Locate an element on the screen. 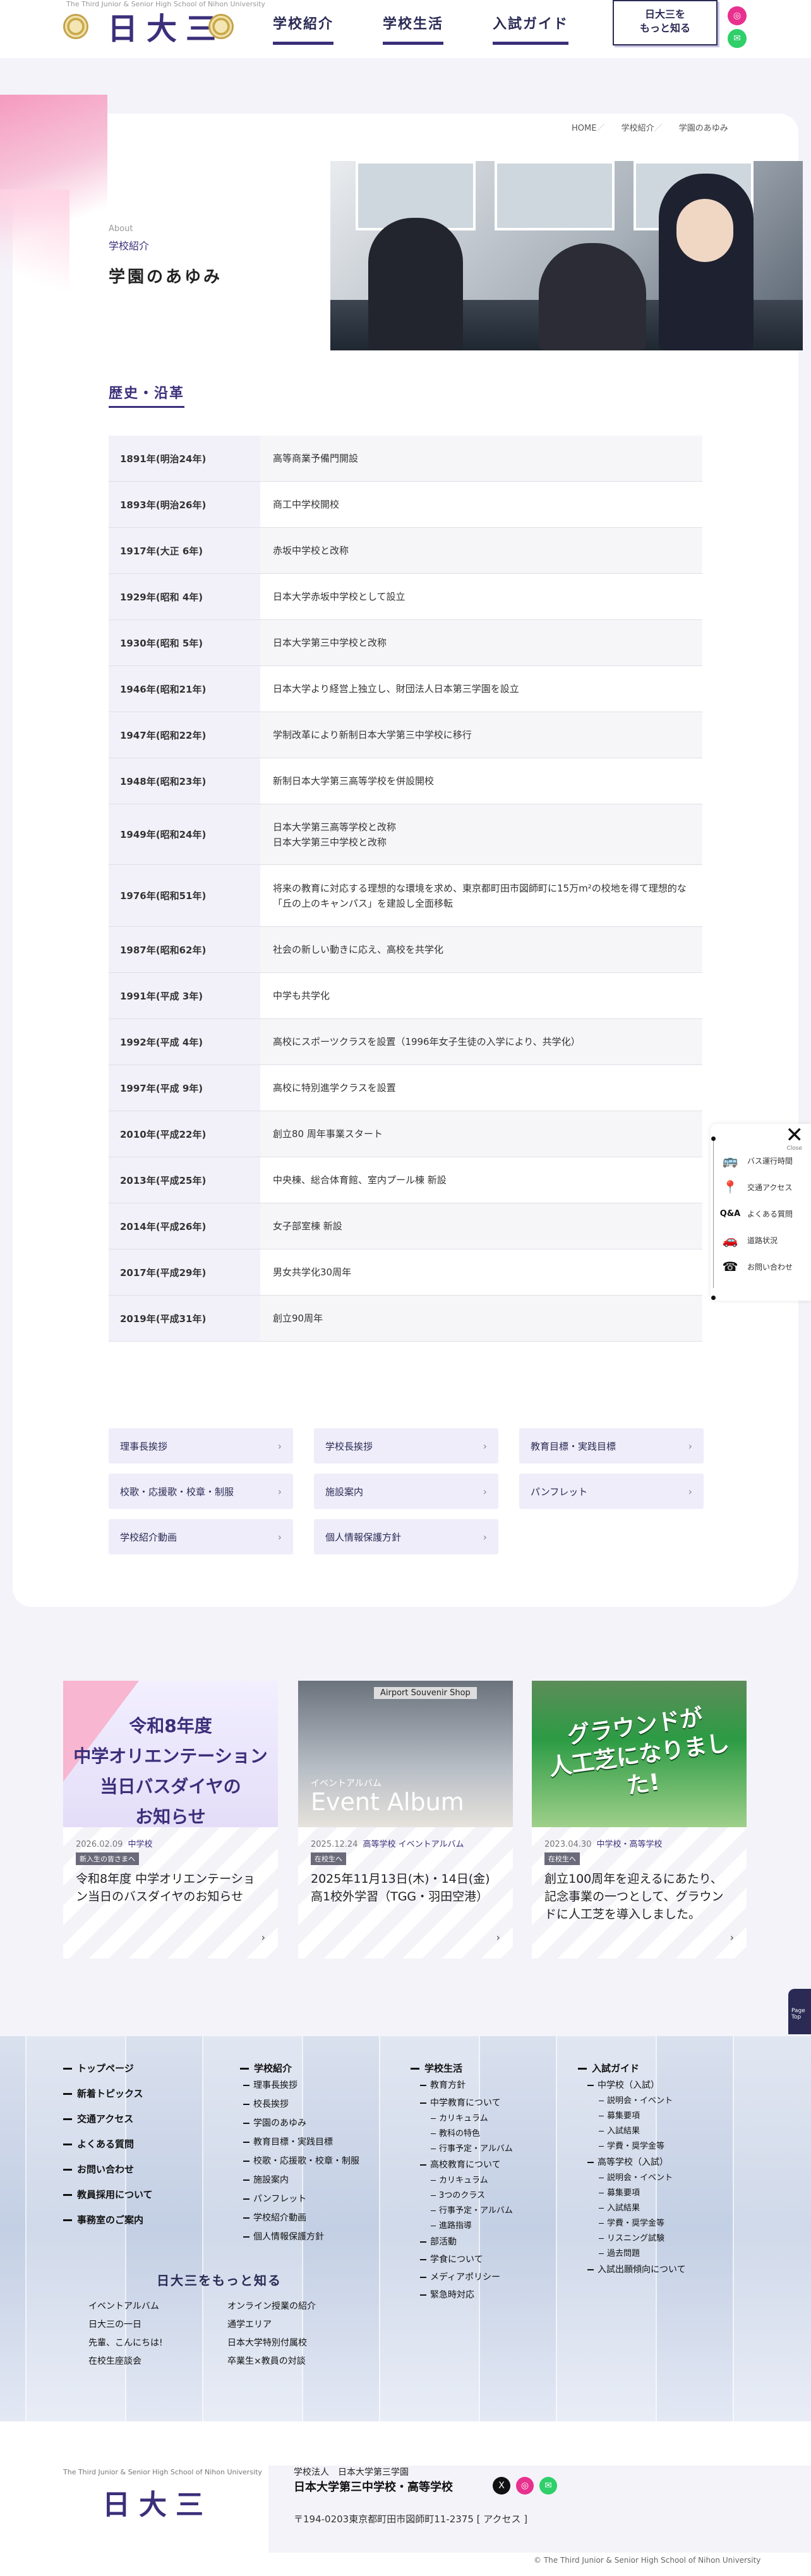 This screenshot has width=811, height=2576. footer-link-title: 学校紹介 is located at coordinates (266, 2068).